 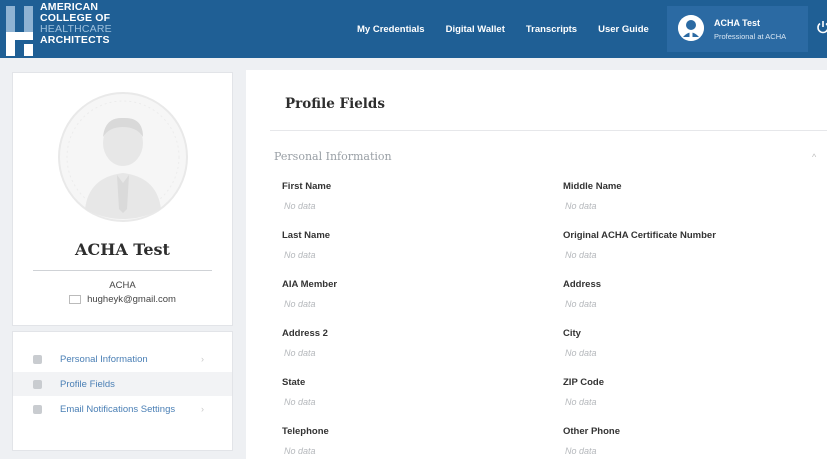 I want to click on nav-transcripts: Transcripts, so click(x=551, y=29).